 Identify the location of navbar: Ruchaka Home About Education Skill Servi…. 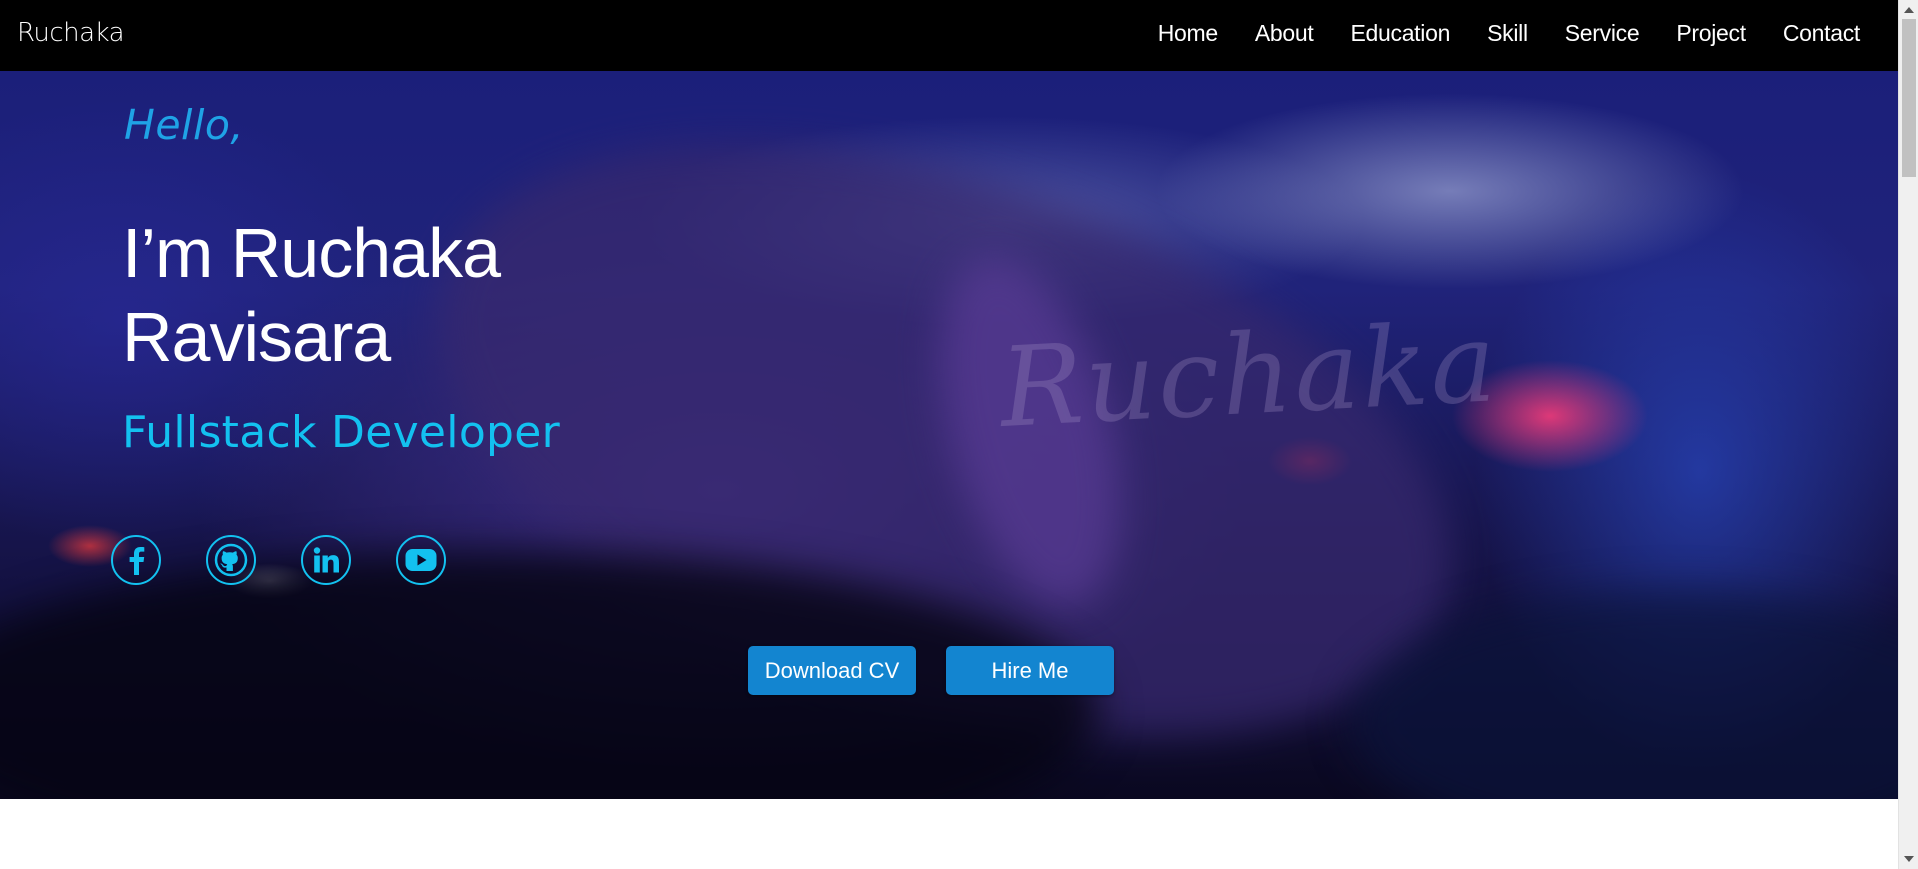
(949, 35).